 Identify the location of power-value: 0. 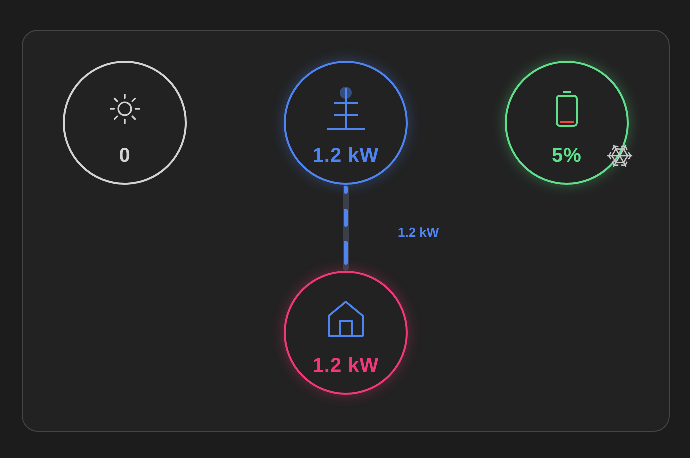
(125, 156).